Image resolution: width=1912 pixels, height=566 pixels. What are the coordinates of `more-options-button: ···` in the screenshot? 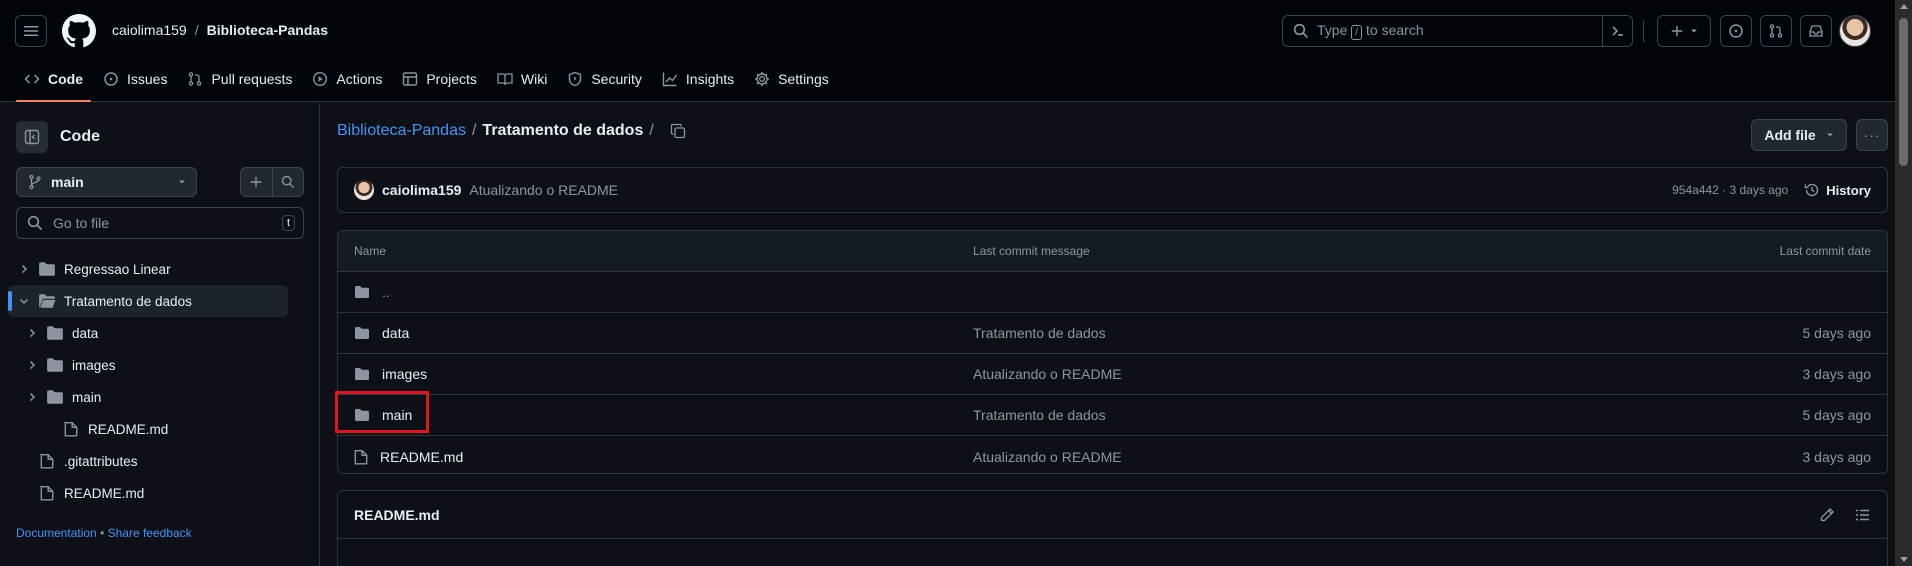 It's located at (1872, 135).